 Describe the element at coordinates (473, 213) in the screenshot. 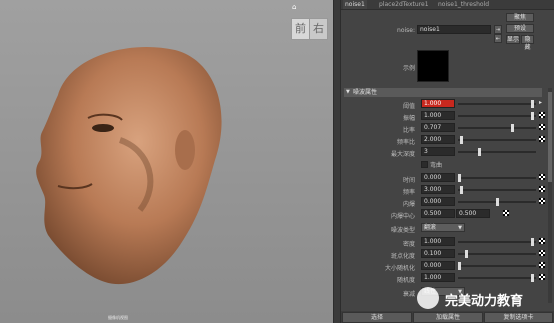

I see `implode-center-y-field: 0.500` at that location.